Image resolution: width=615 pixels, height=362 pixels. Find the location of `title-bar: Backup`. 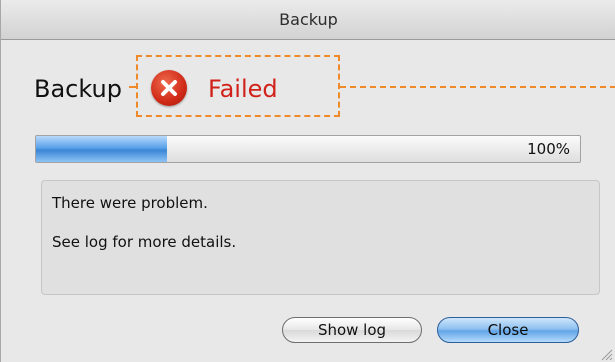

title-bar: Backup is located at coordinates (308, 20).